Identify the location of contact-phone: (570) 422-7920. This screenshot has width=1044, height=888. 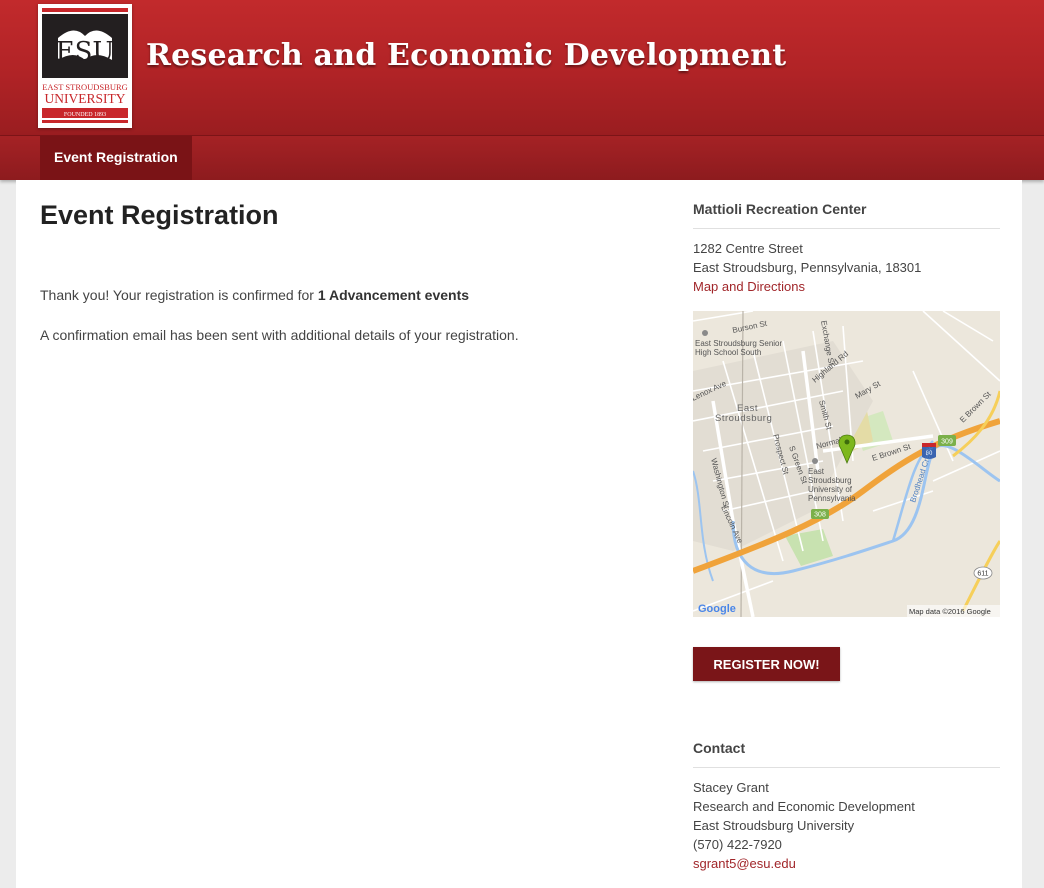
(737, 844).